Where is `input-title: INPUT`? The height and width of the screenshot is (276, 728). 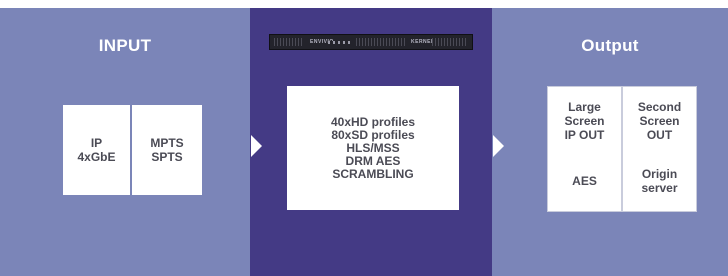 input-title: INPUT is located at coordinates (125, 45).